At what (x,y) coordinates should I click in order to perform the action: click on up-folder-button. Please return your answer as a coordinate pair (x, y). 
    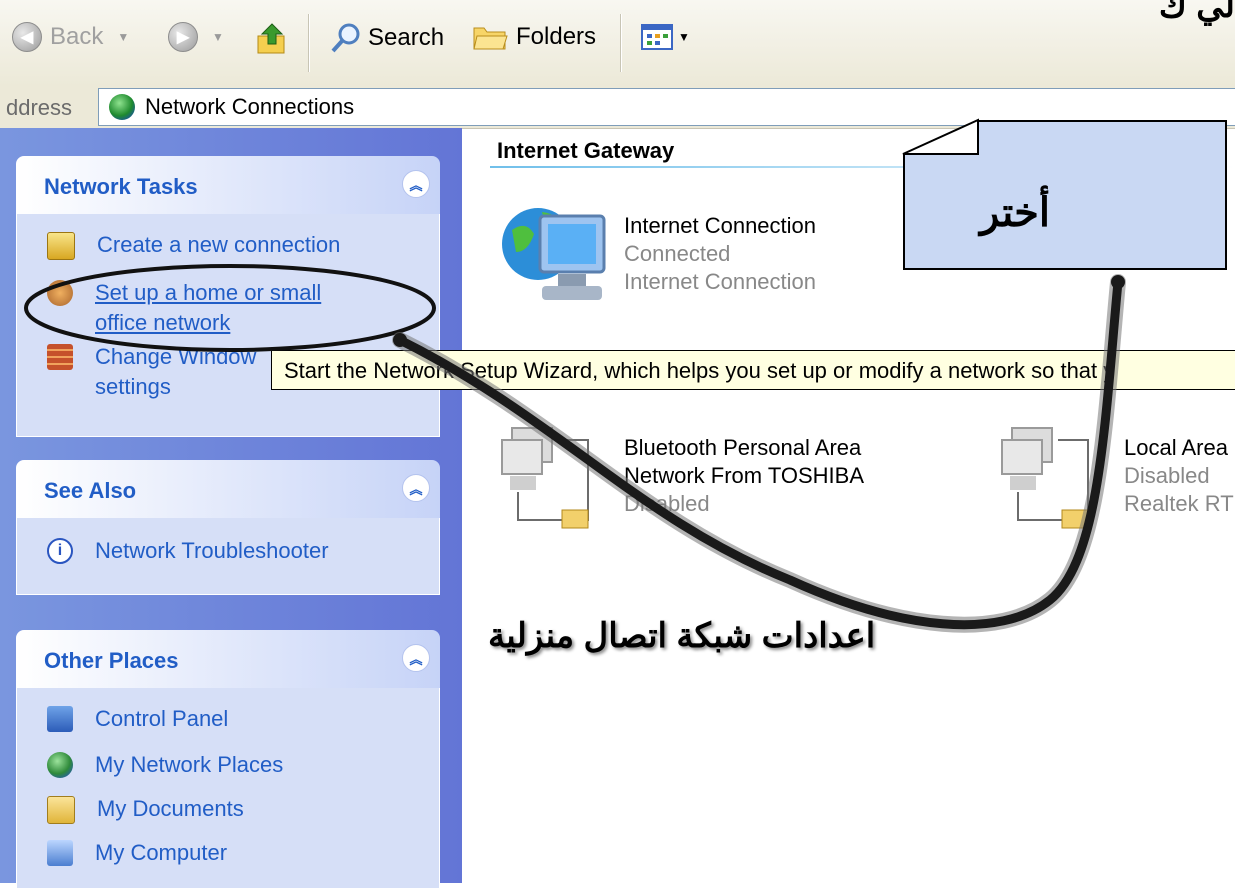
    Looking at the image, I should click on (272, 39).